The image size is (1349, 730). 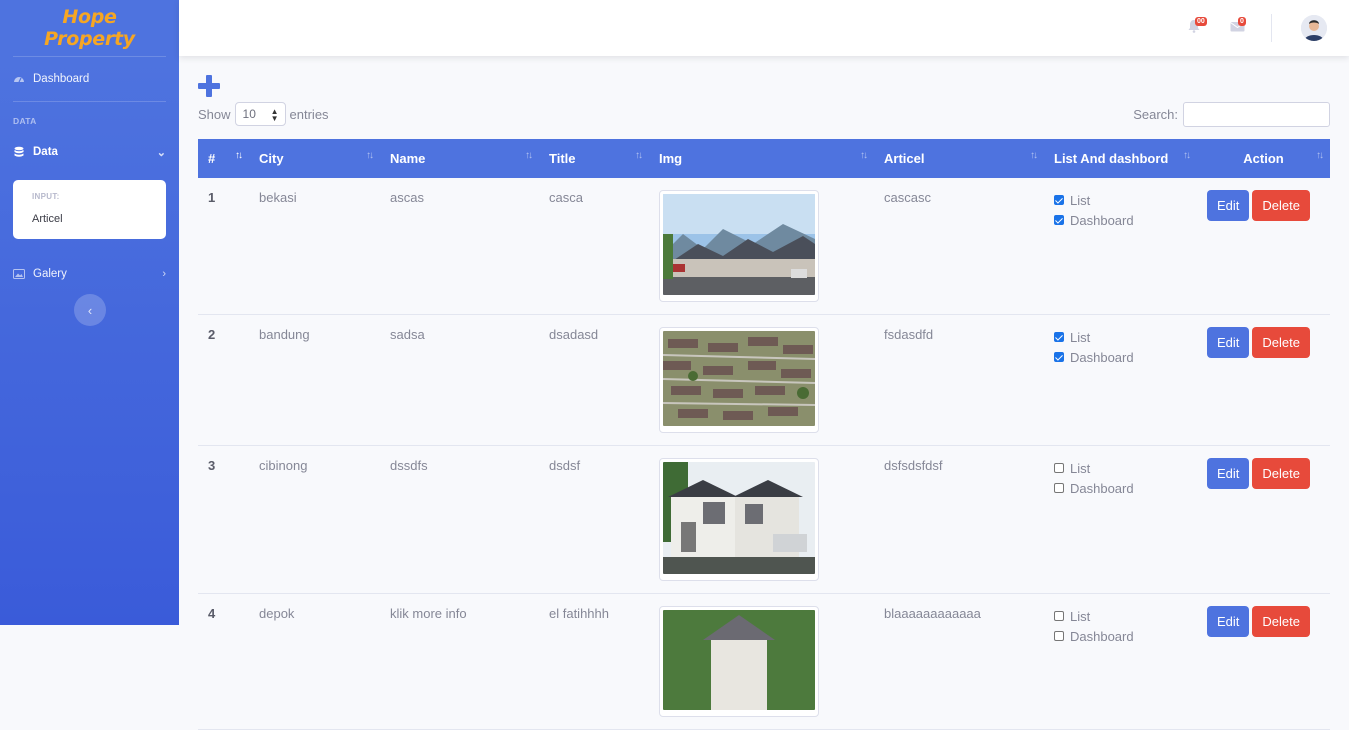 I want to click on column-header-num: # ↑↓, so click(x=223, y=158).